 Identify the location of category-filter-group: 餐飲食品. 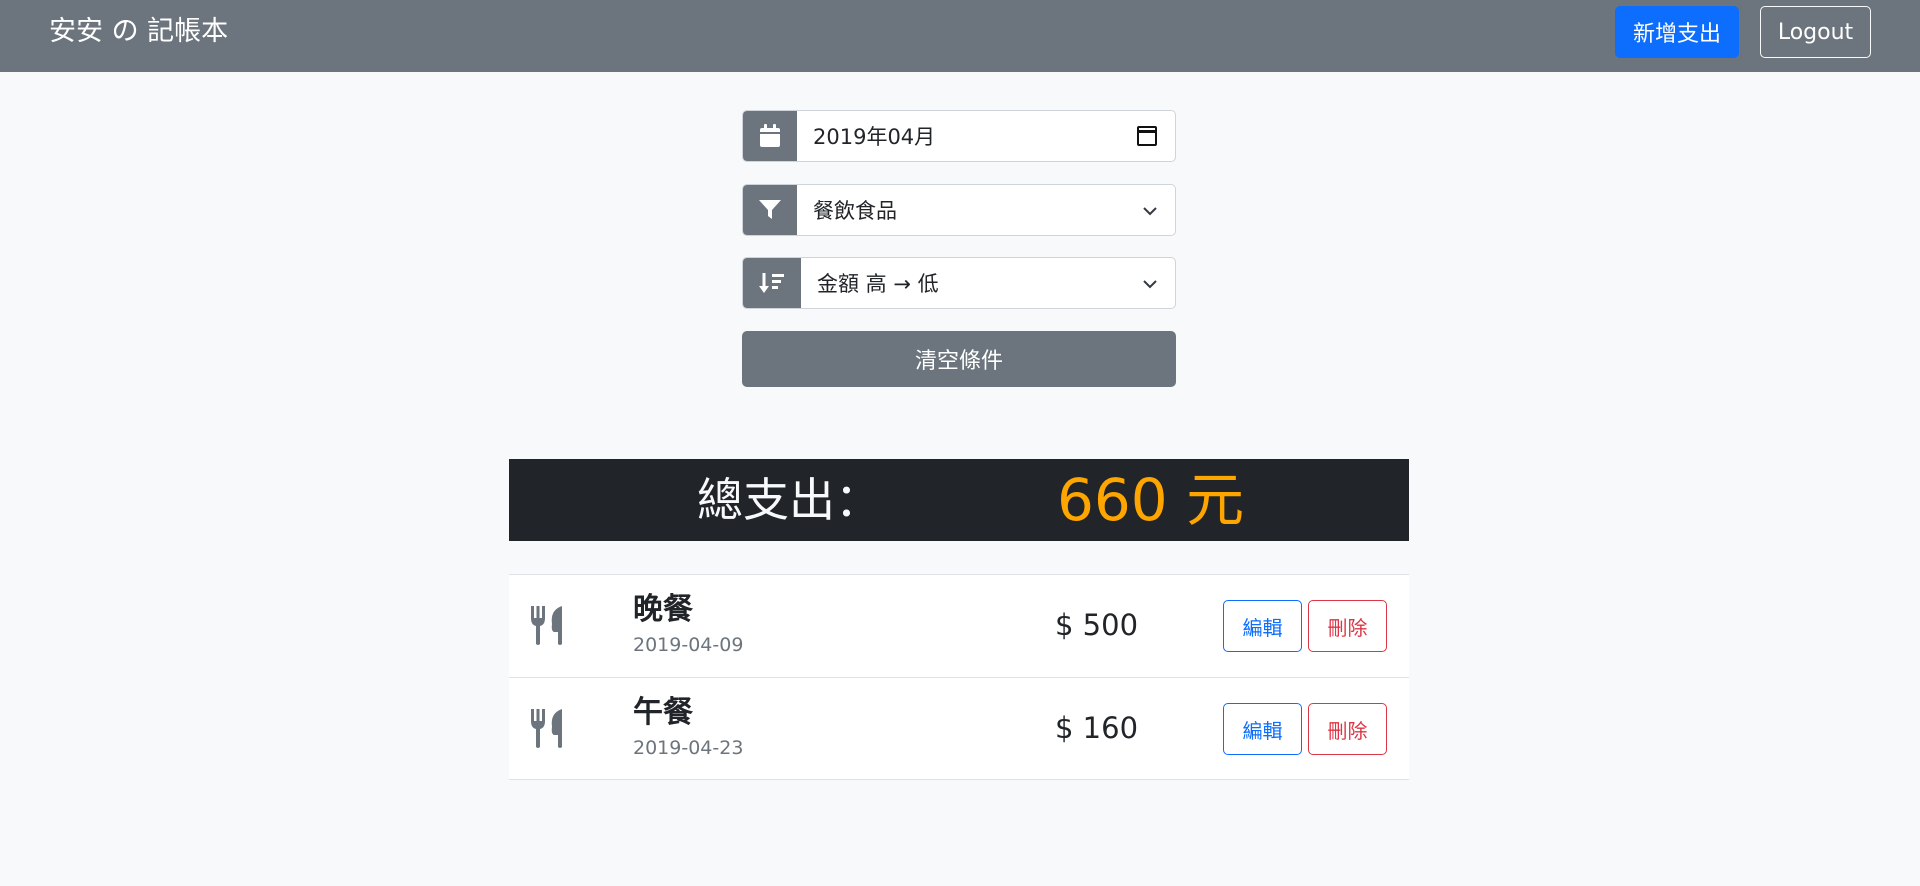
(959, 210).